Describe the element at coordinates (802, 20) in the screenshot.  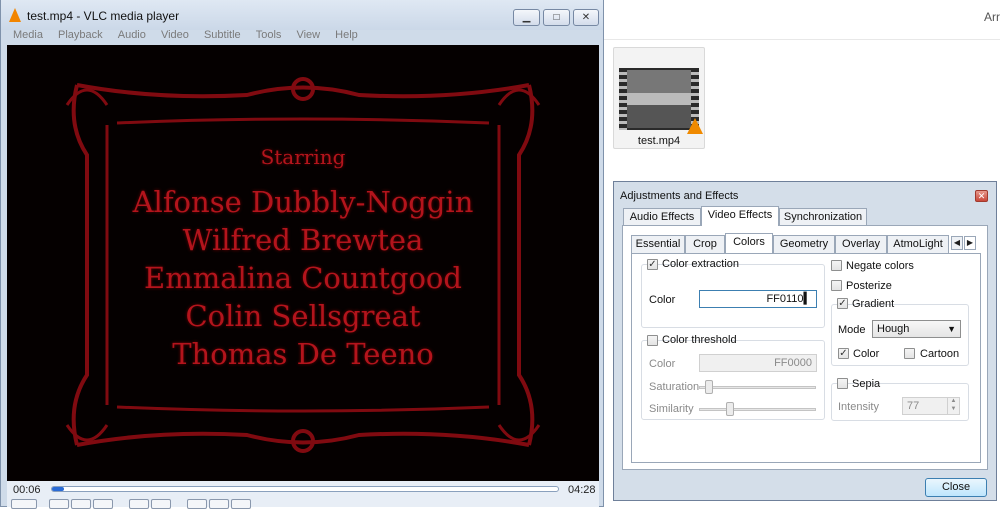
I see `explorer-topbar: Arr` at that location.